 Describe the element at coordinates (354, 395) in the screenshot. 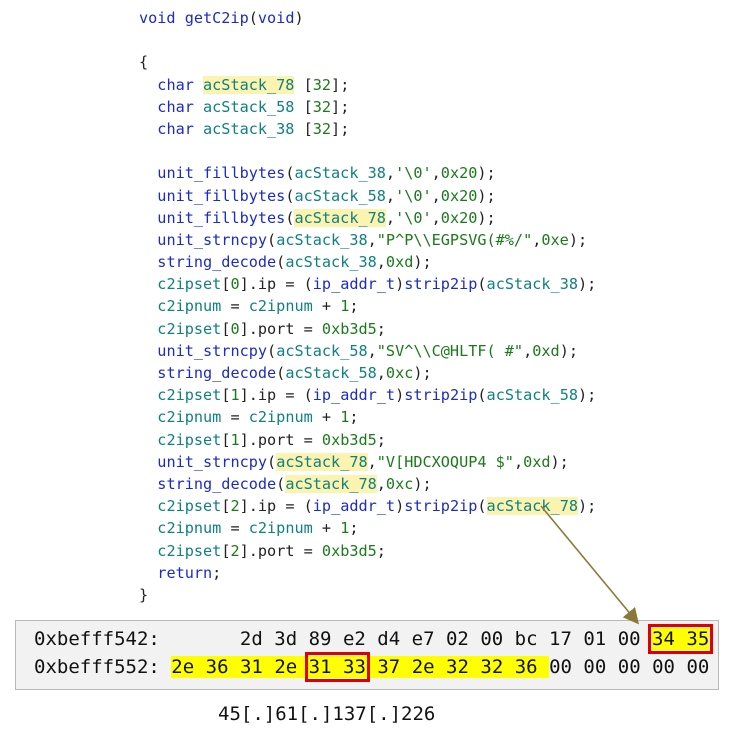

I see `code-token: ip_addr_t` at that location.